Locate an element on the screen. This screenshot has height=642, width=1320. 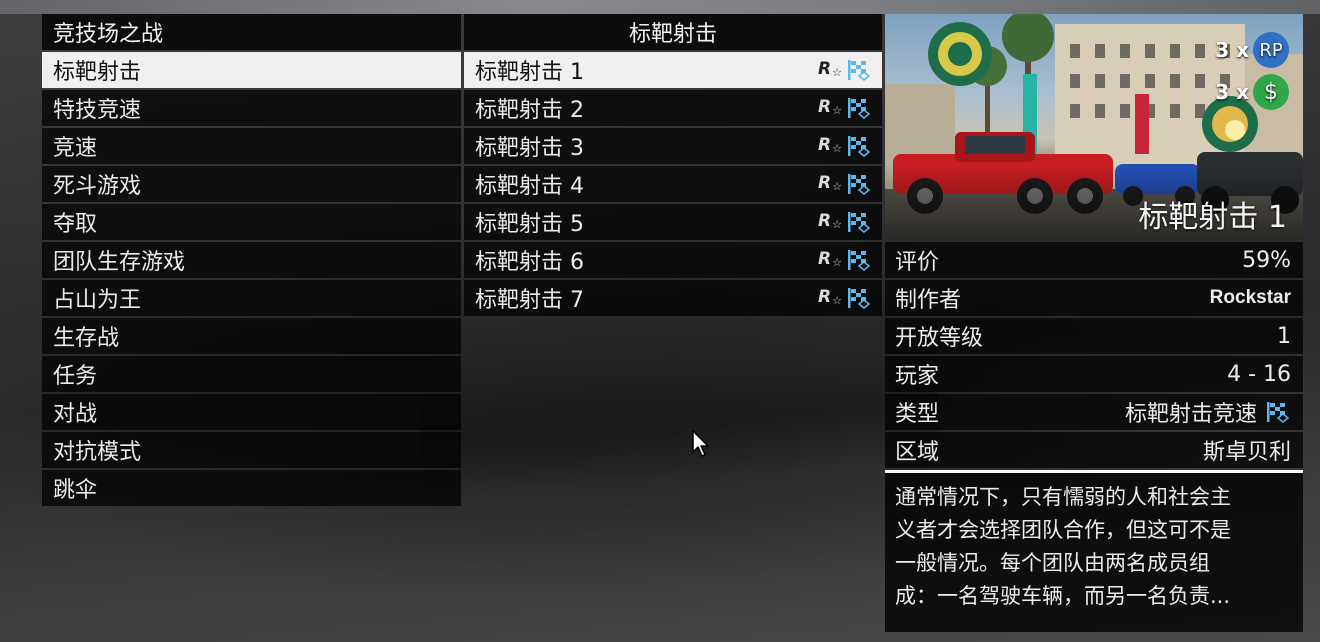
info-value: 59% is located at coordinates (1266, 260).